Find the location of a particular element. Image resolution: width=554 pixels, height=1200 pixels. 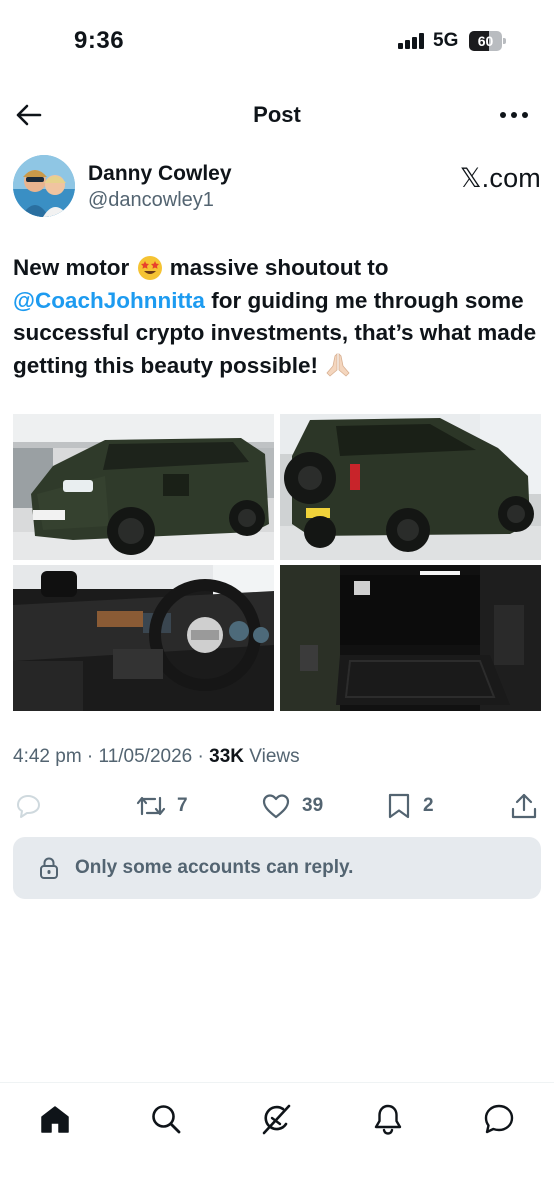

lock-icon is located at coordinates (49, 868).